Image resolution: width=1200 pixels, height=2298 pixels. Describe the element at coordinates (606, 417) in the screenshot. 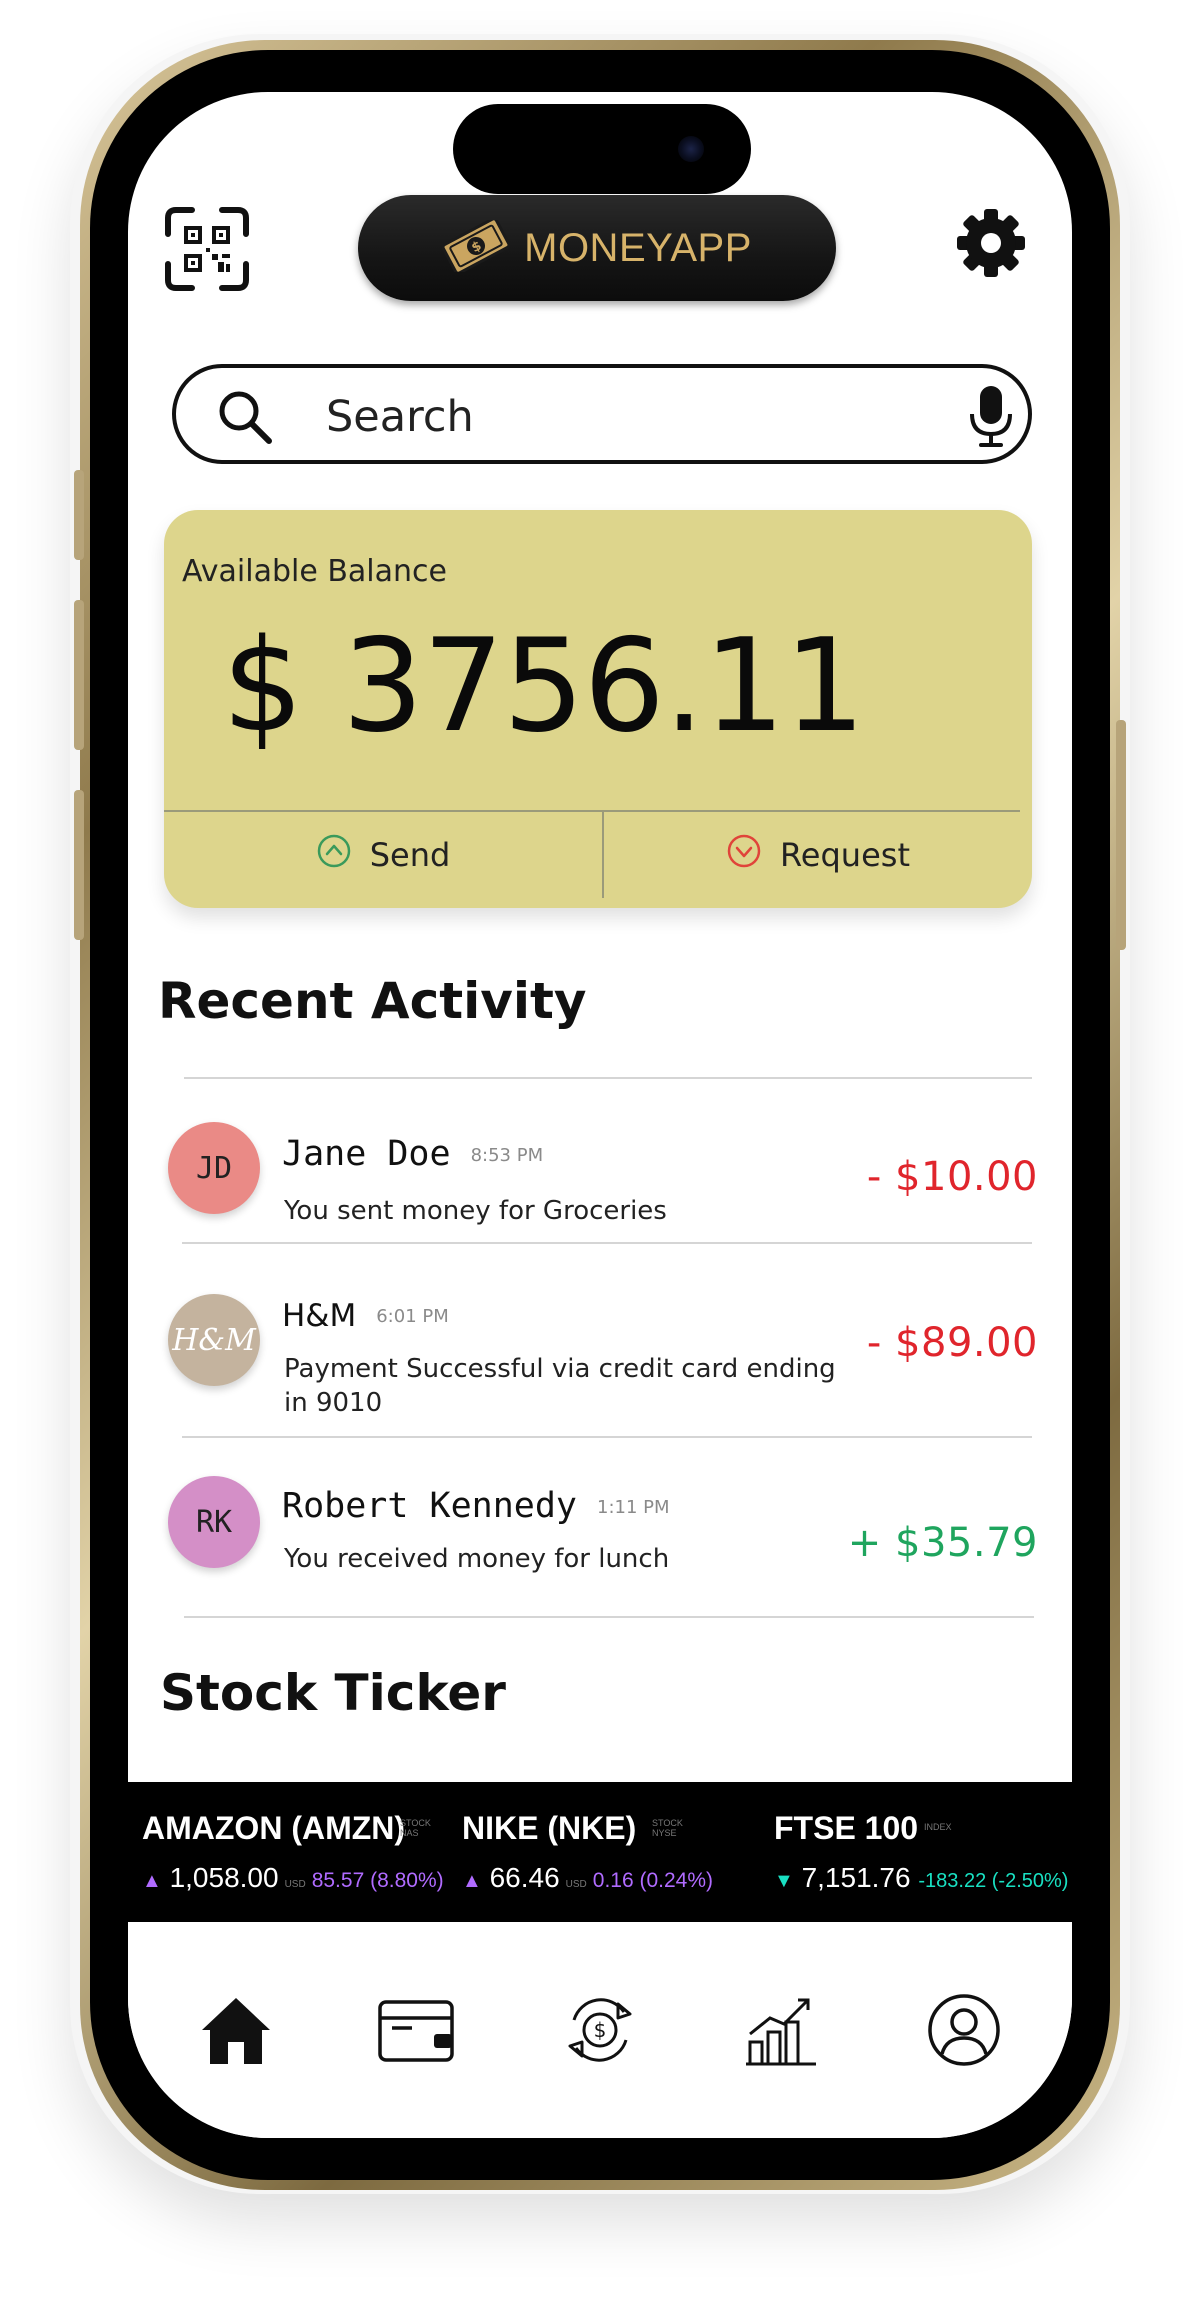

I see `search-input` at that location.